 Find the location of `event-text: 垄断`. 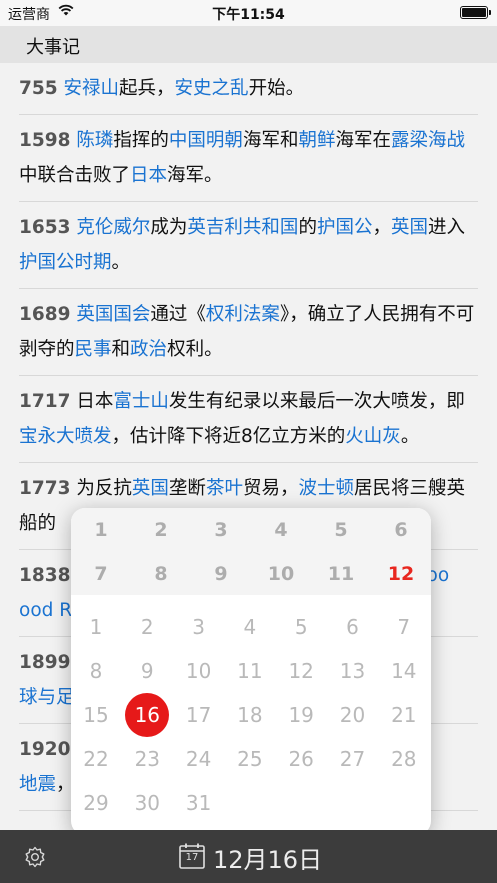

event-text: 垄断 is located at coordinates (187, 488).